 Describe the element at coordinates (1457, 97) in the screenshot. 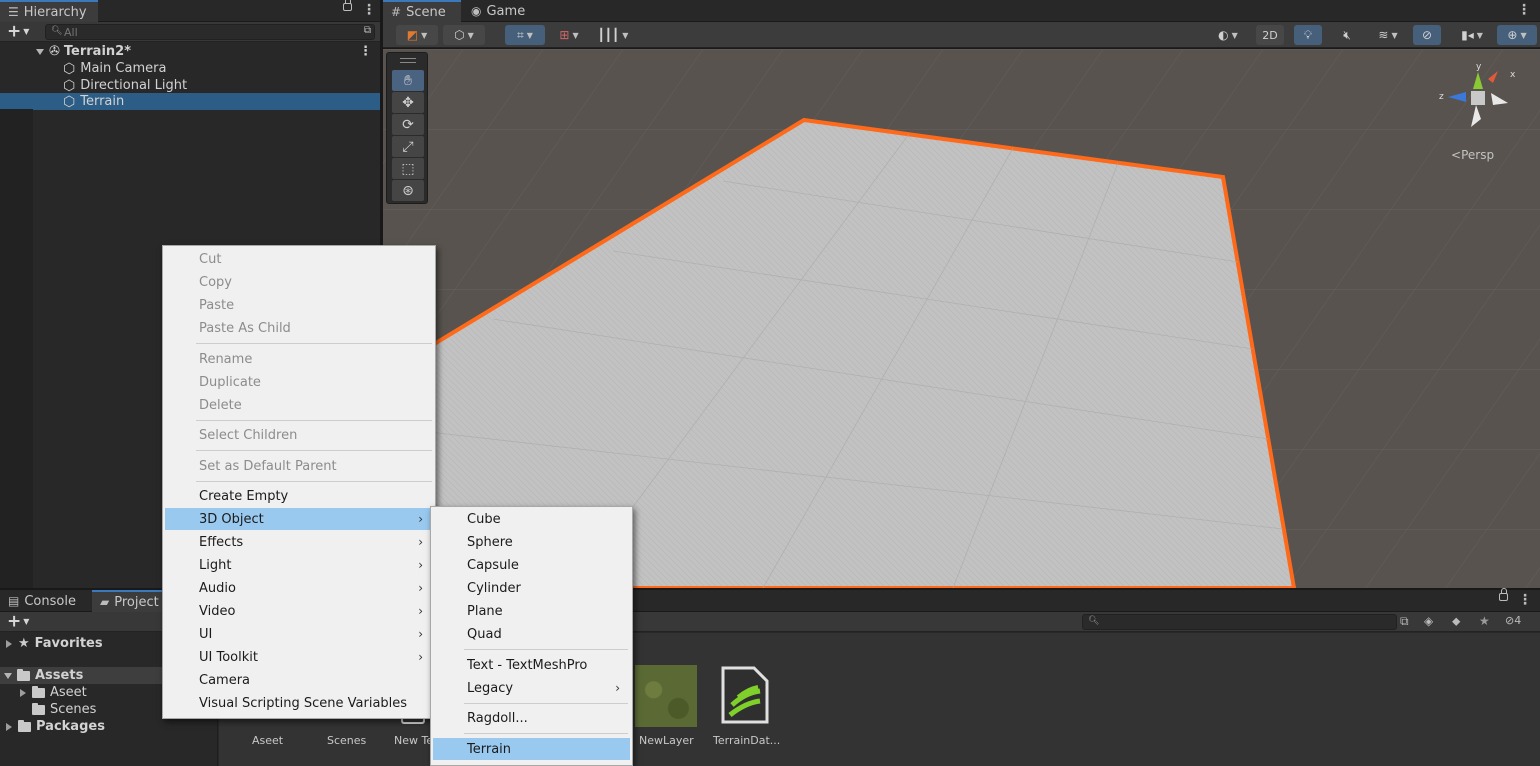

I see `gizmo-z-axis` at that location.